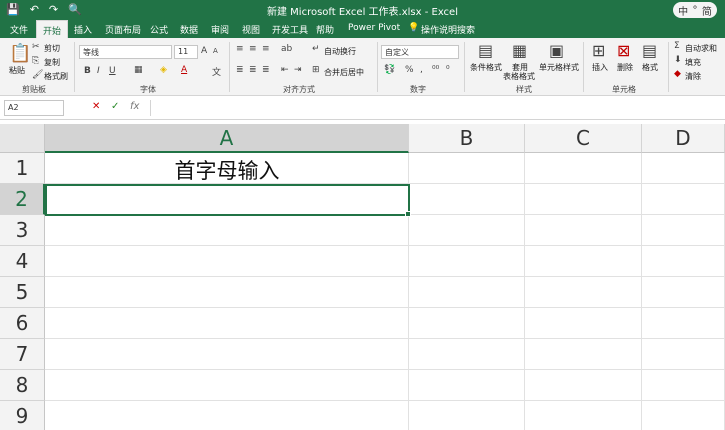 This screenshot has width=725, height=430. I want to click on comma-button: ,, so click(421, 70).